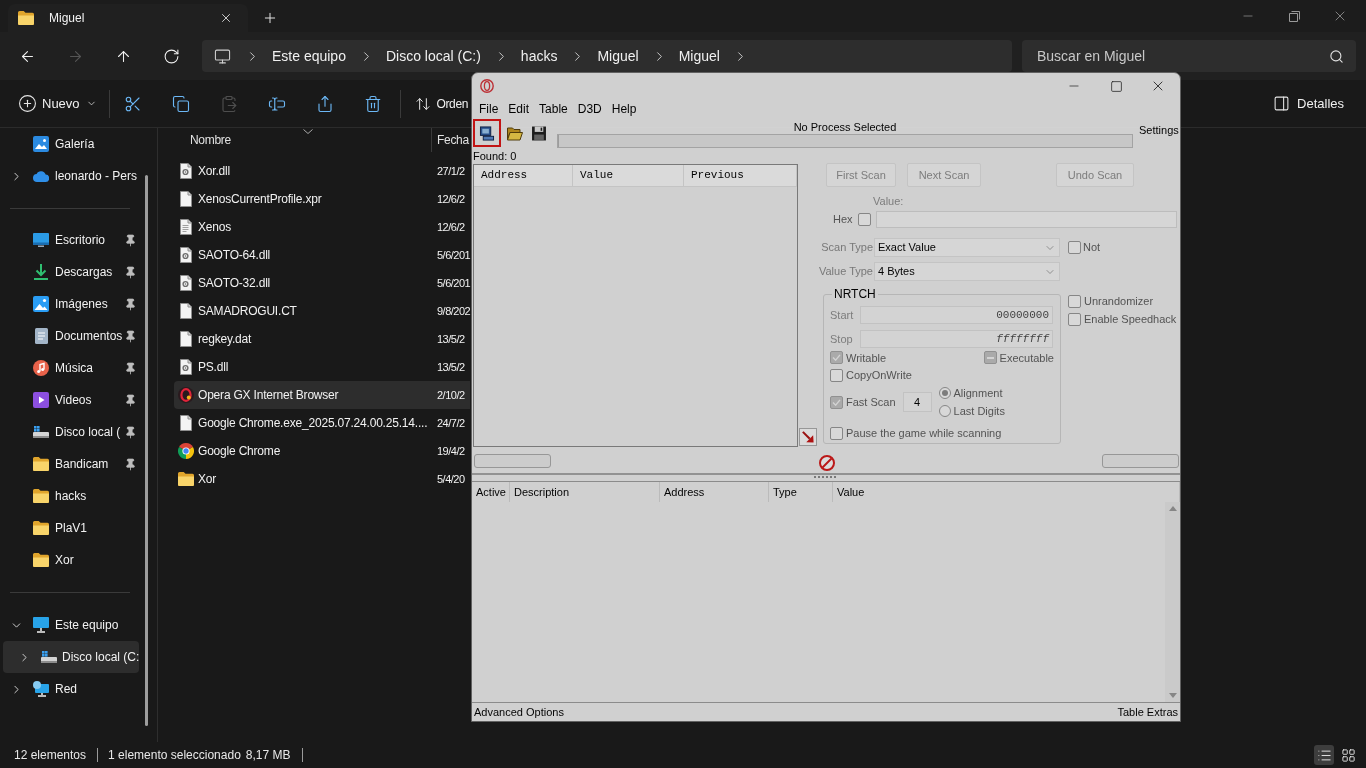 The image size is (1366, 768). I want to click on column-header: Nombre, so click(210, 140).